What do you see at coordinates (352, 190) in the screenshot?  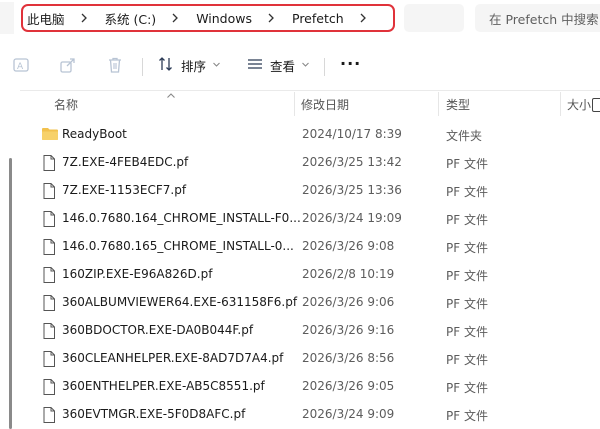 I see `file-date: 2026/3/25 13:36` at bounding box center [352, 190].